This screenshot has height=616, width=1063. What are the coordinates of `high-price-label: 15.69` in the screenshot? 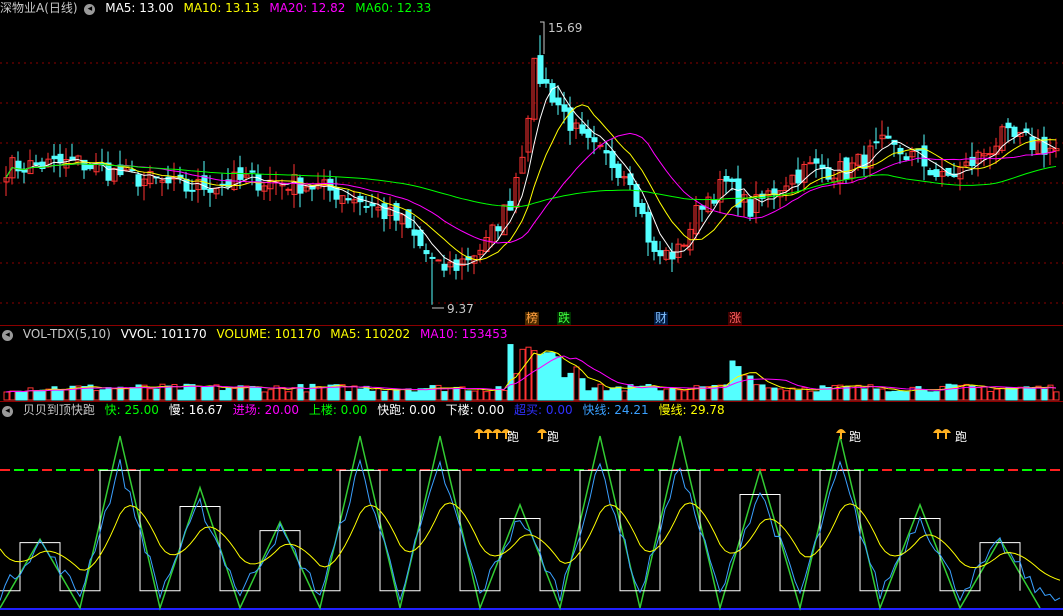 It's located at (565, 28).